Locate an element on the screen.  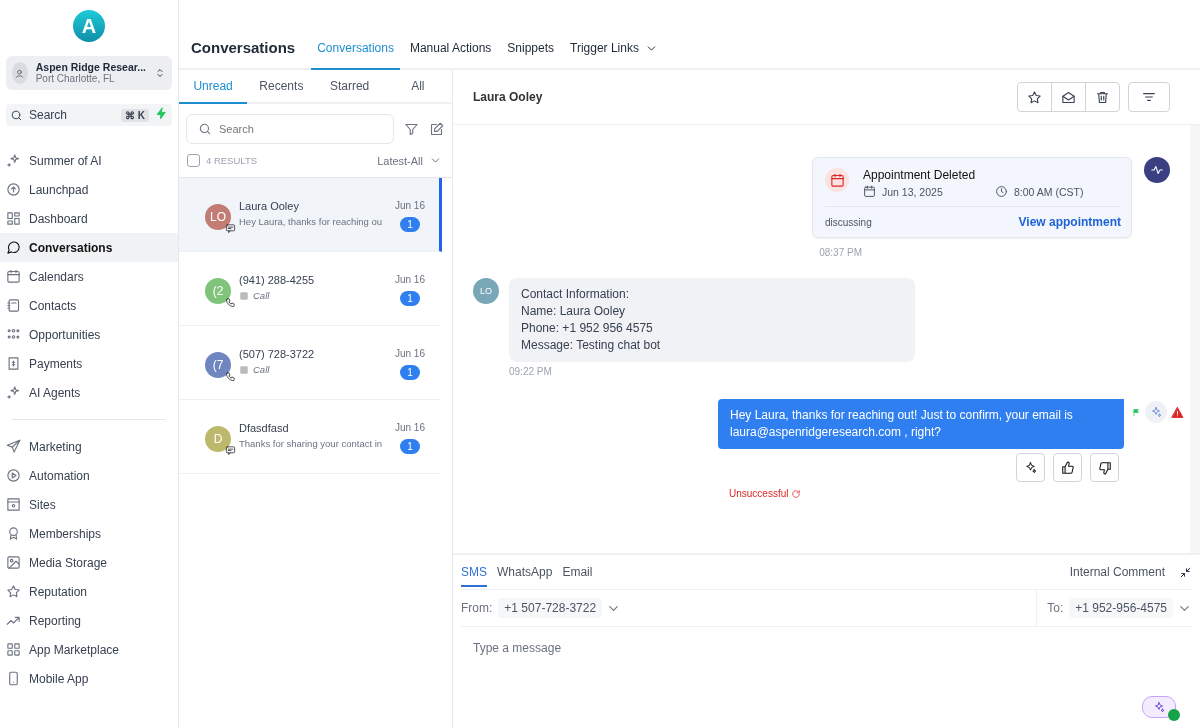
contact-name: (507) 728-3722 is located at coordinates (277, 354).